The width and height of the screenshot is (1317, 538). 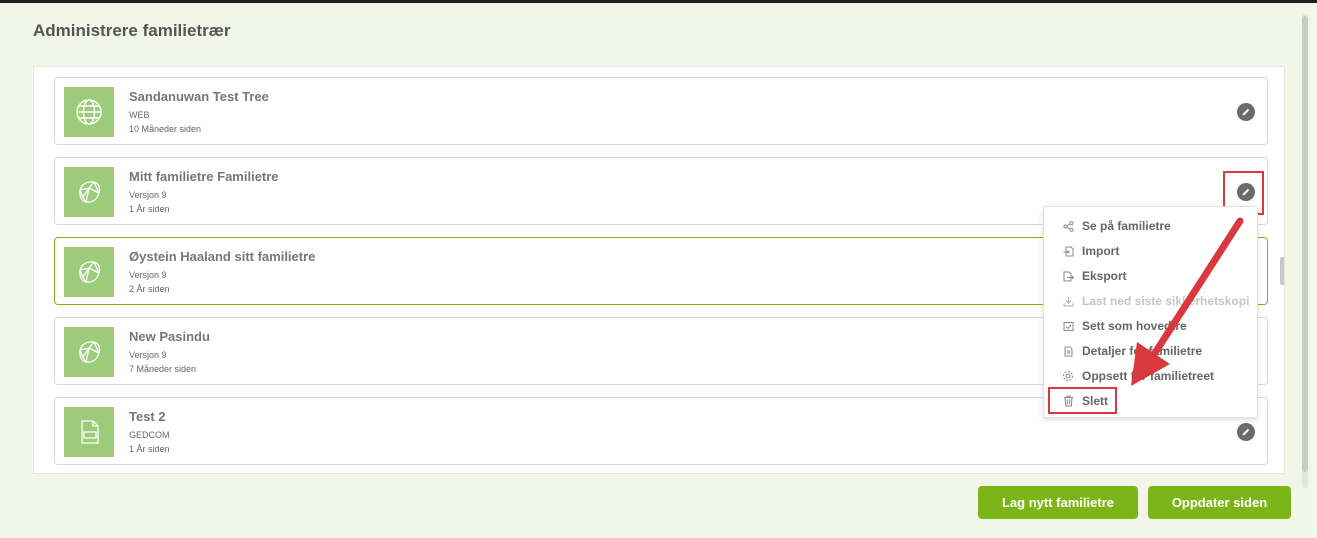 I want to click on menu-item-label: Oppsett for familietreet, so click(x=1148, y=376).